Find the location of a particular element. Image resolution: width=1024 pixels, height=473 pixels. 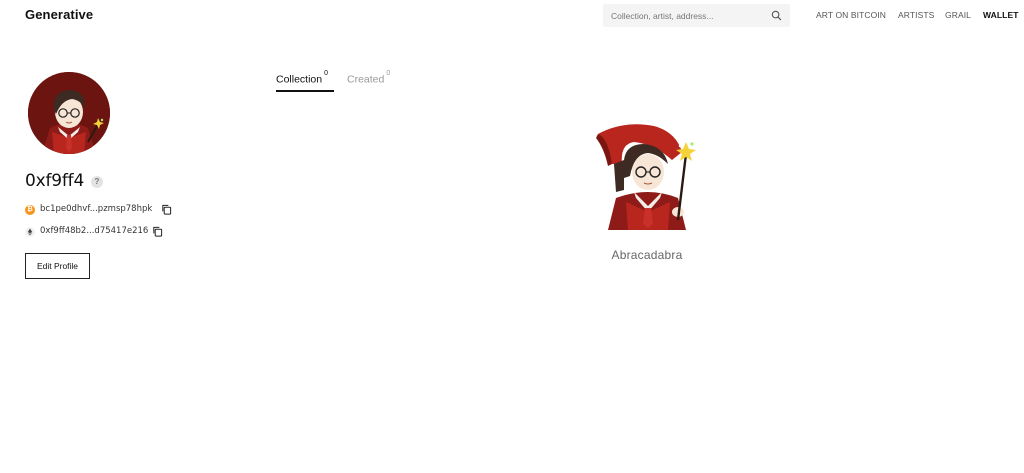

eth-address-row: 0xf9ff48b2...d75417e216 is located at coordinates (95, 232).